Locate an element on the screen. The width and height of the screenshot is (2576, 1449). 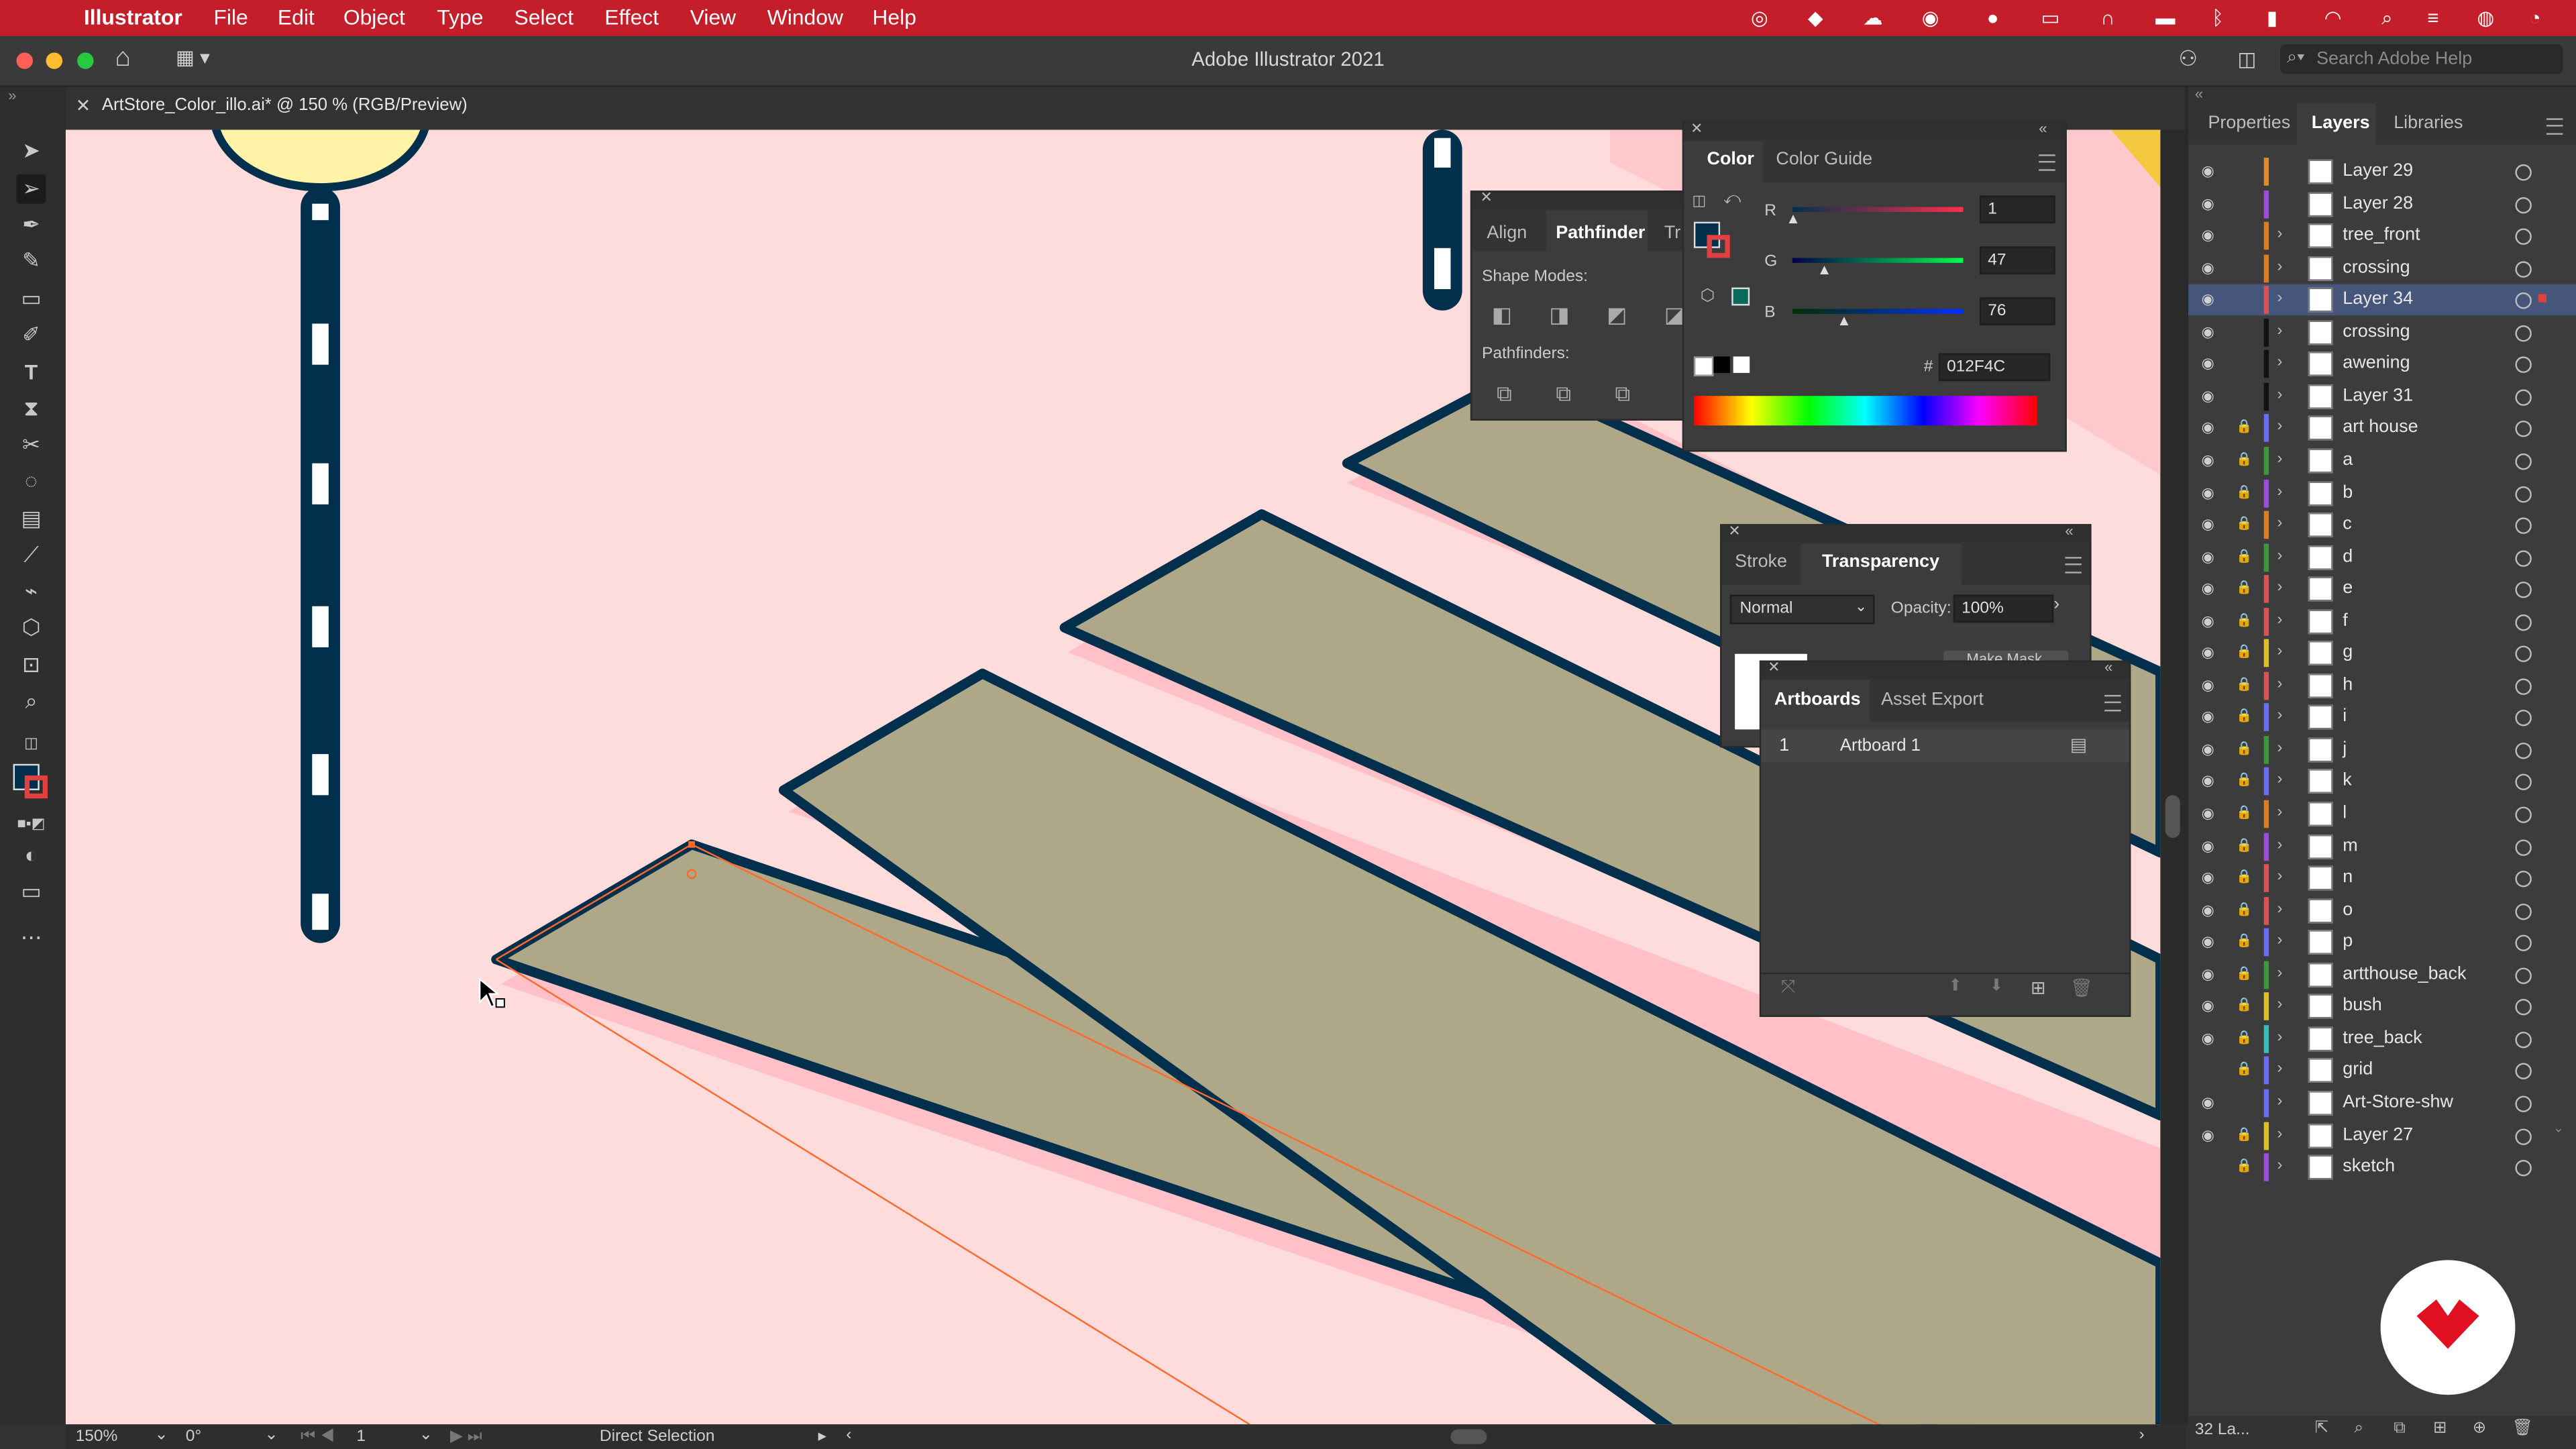
layer-name: j is located at coordinates (2345, 749).